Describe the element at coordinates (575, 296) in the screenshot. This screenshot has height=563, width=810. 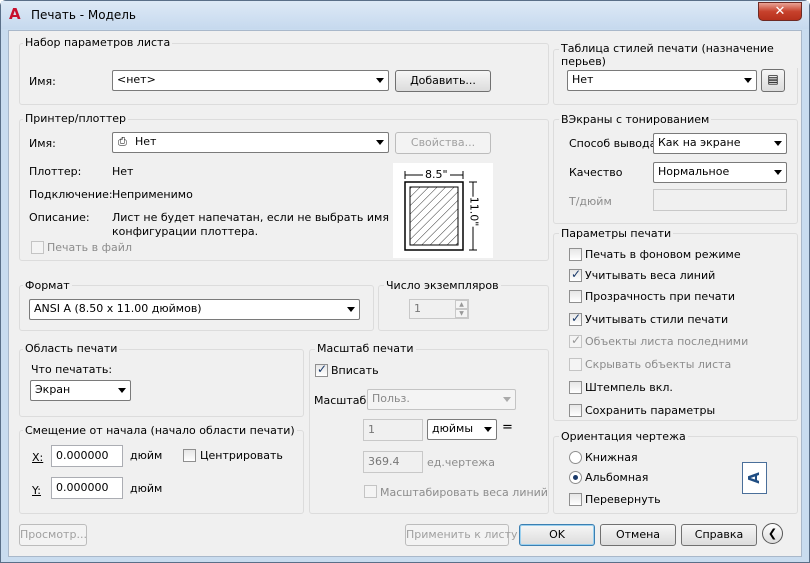
I see `option-transparency-checkbox` at that location.